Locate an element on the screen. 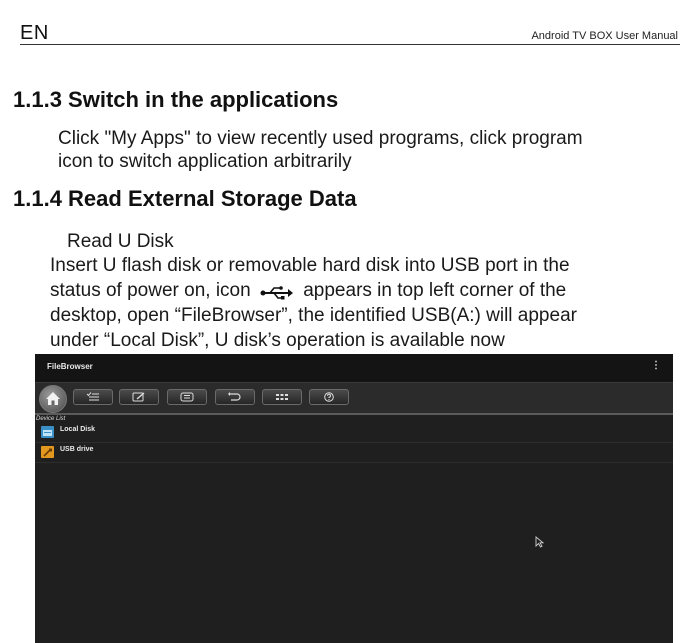  grid-icon is located at coordinates (282, 397).